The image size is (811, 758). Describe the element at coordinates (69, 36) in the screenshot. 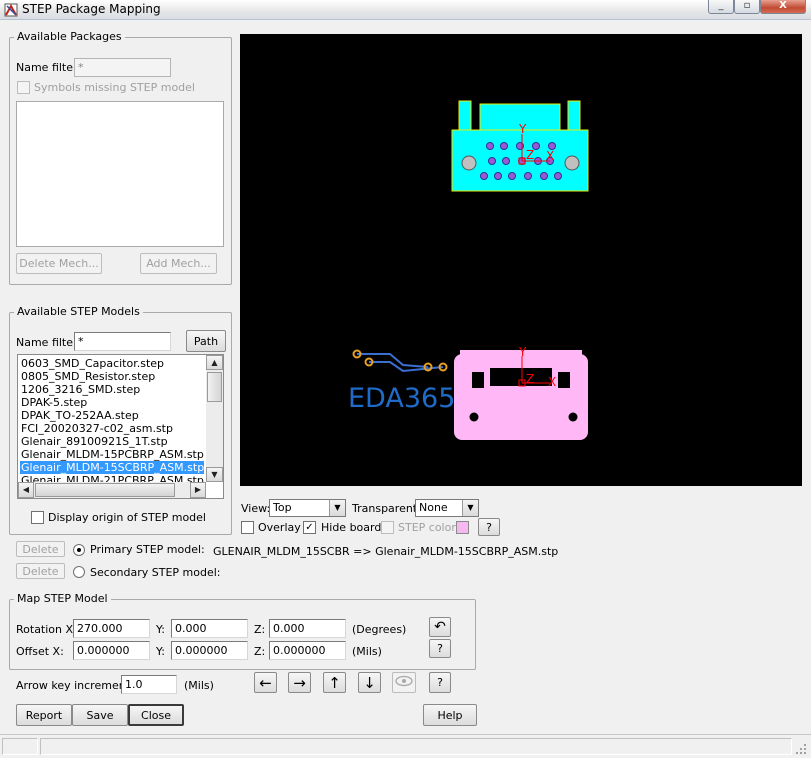

I see `available-packages-legend: Available Packages` at that location.